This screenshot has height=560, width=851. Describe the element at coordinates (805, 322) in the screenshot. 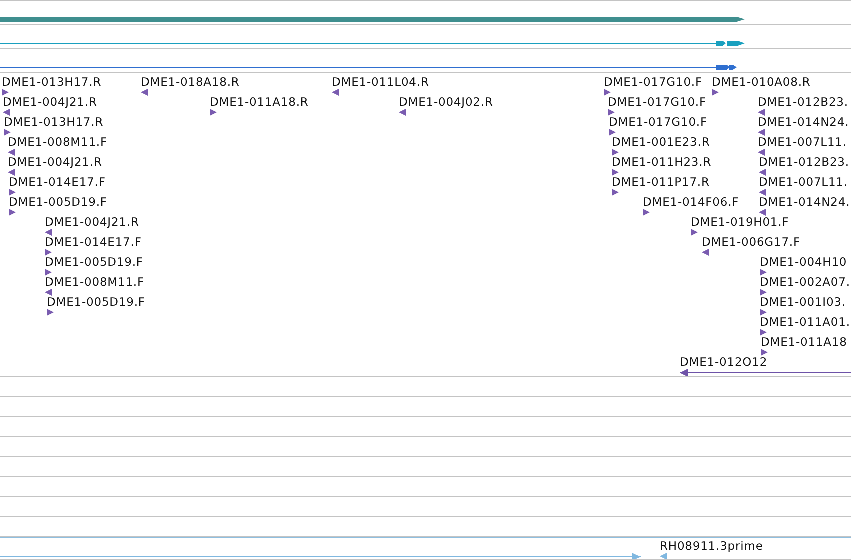

I see `feature-label: DME1-011A01.` at that location.